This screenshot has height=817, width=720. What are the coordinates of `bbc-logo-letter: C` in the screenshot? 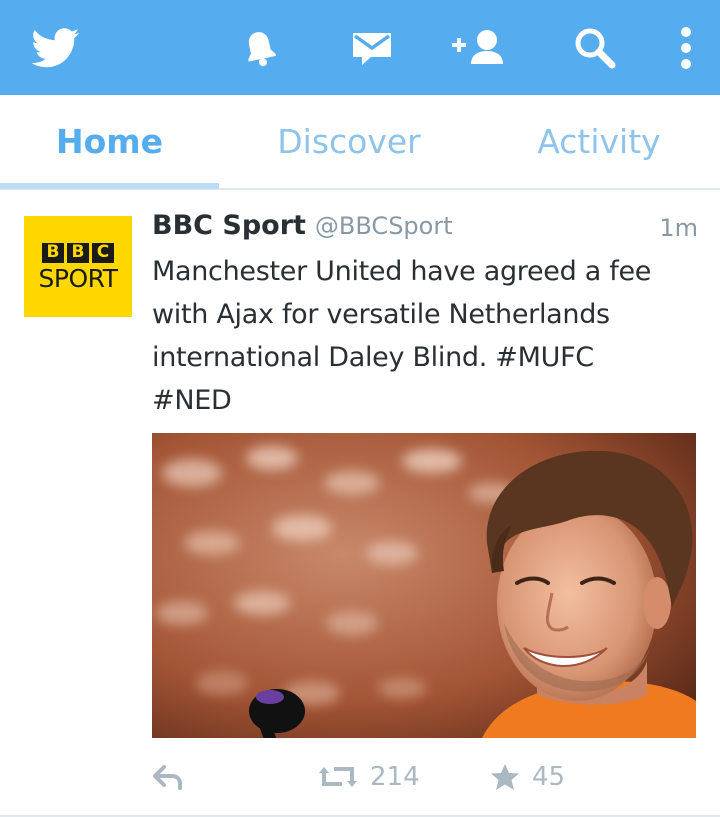 It's located at (103, 252).